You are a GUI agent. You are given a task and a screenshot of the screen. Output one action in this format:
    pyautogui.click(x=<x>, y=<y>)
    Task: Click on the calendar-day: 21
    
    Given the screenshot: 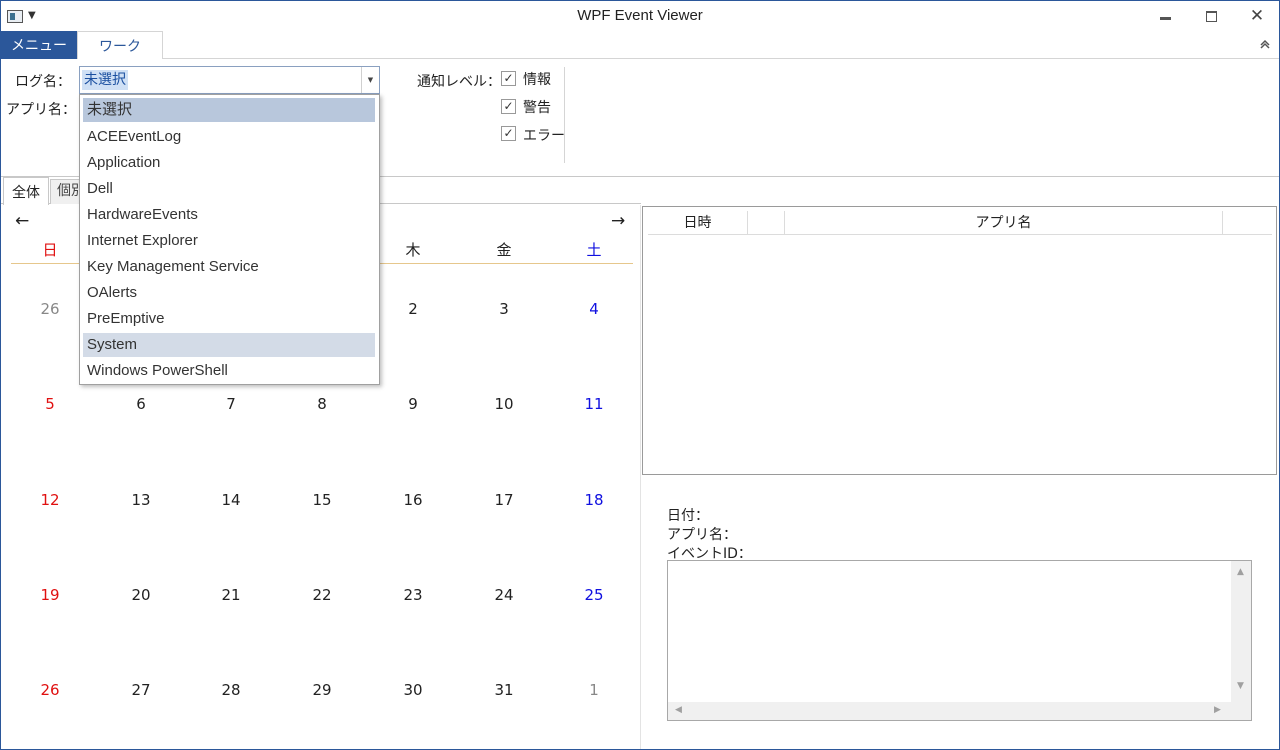 What is the action you would take?
    pyautogui.click(x=231, y=595)
    